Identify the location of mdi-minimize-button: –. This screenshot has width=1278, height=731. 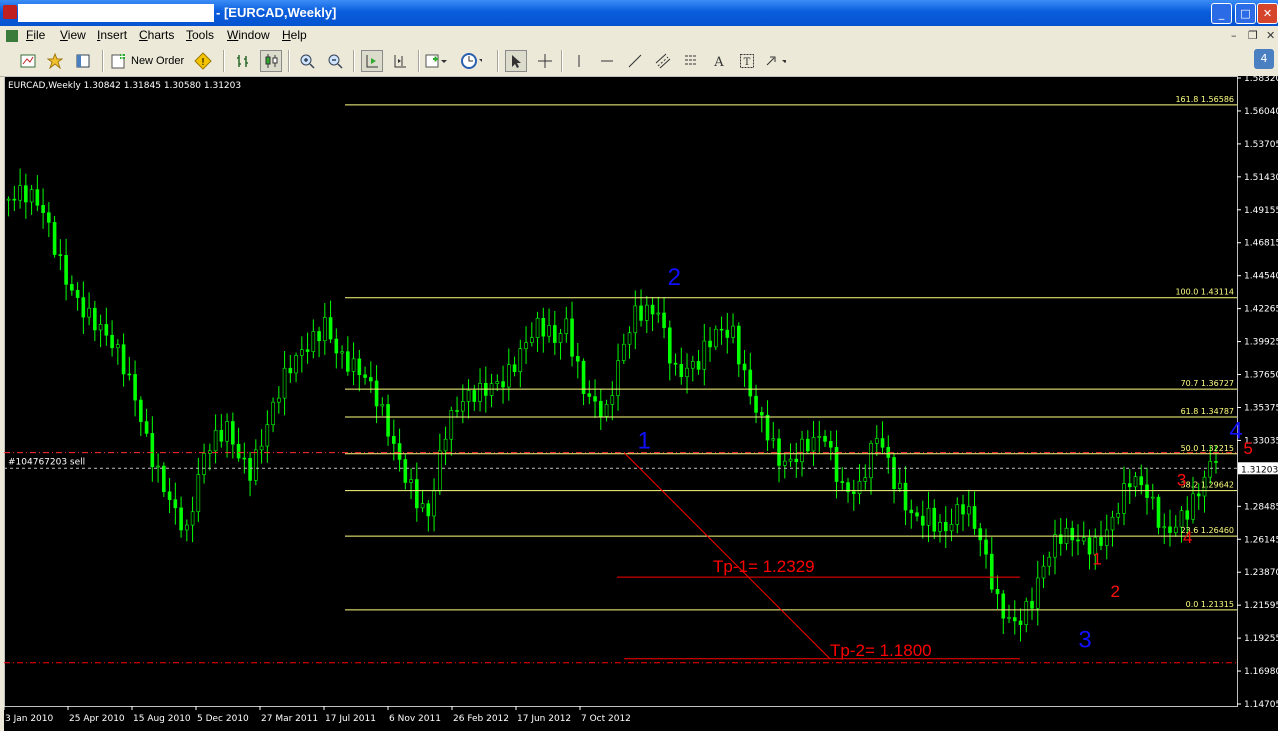
(1234, 35).